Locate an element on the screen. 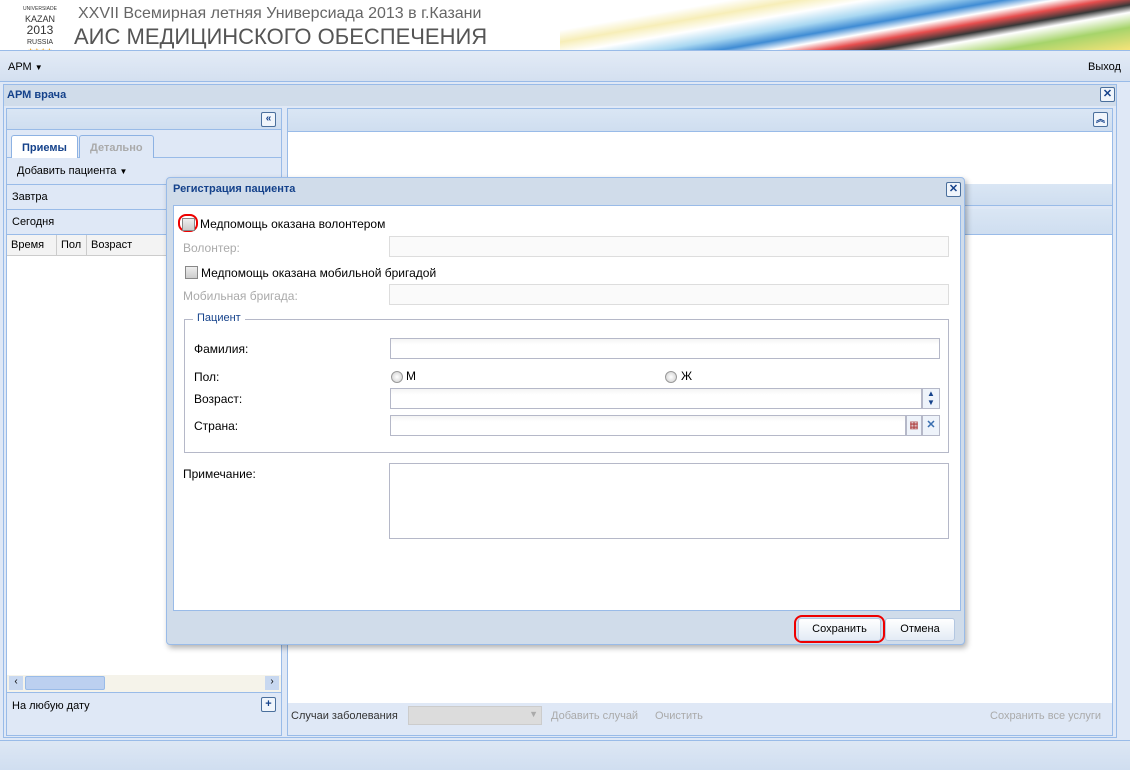  scroll-thumb is located at coordinates (65, 683).